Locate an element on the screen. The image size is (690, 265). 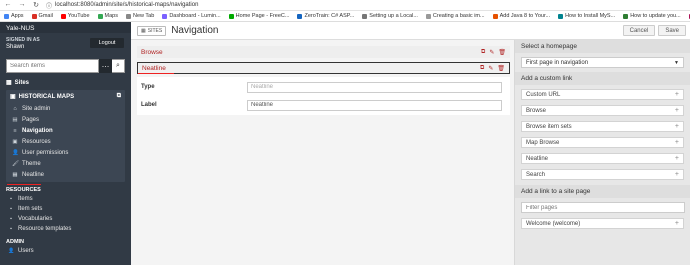
sites-button: ▦ SITES is located at coordinates (152, 30).